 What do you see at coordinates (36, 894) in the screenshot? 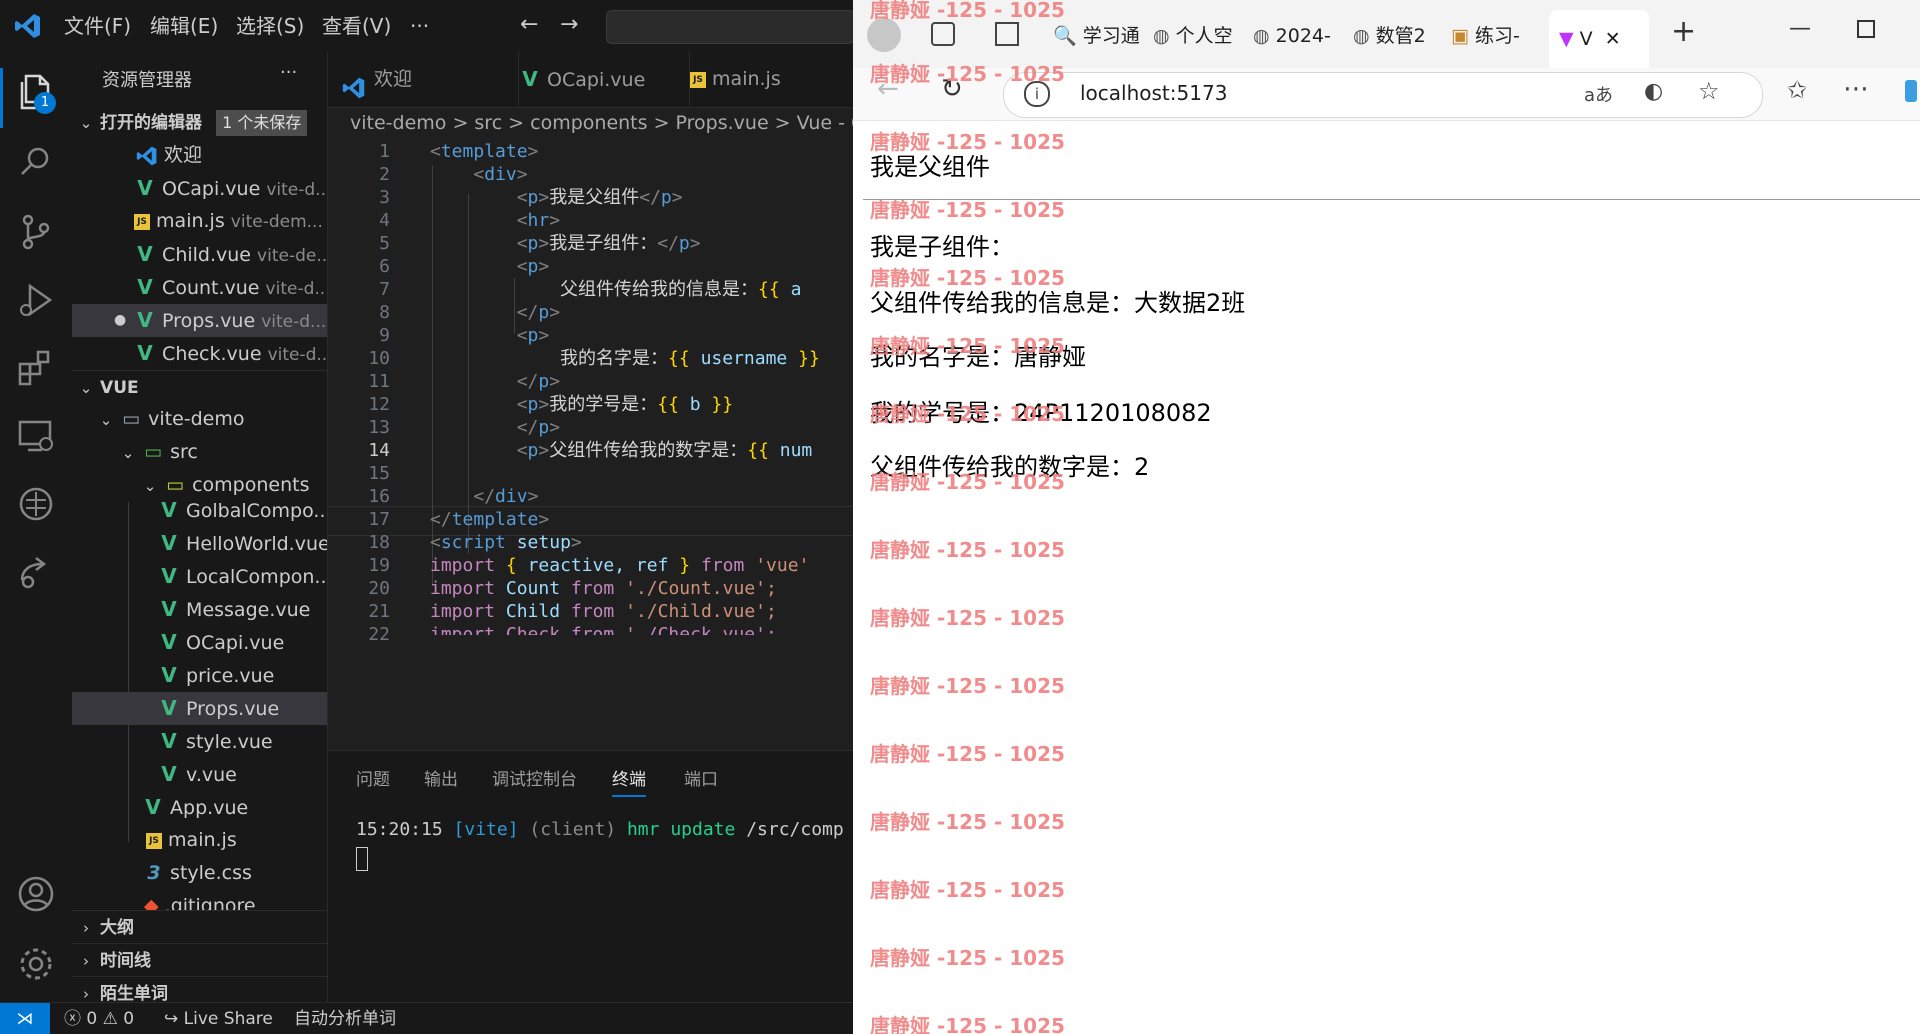
I see `account-icon` at bounding box center [36, 894].